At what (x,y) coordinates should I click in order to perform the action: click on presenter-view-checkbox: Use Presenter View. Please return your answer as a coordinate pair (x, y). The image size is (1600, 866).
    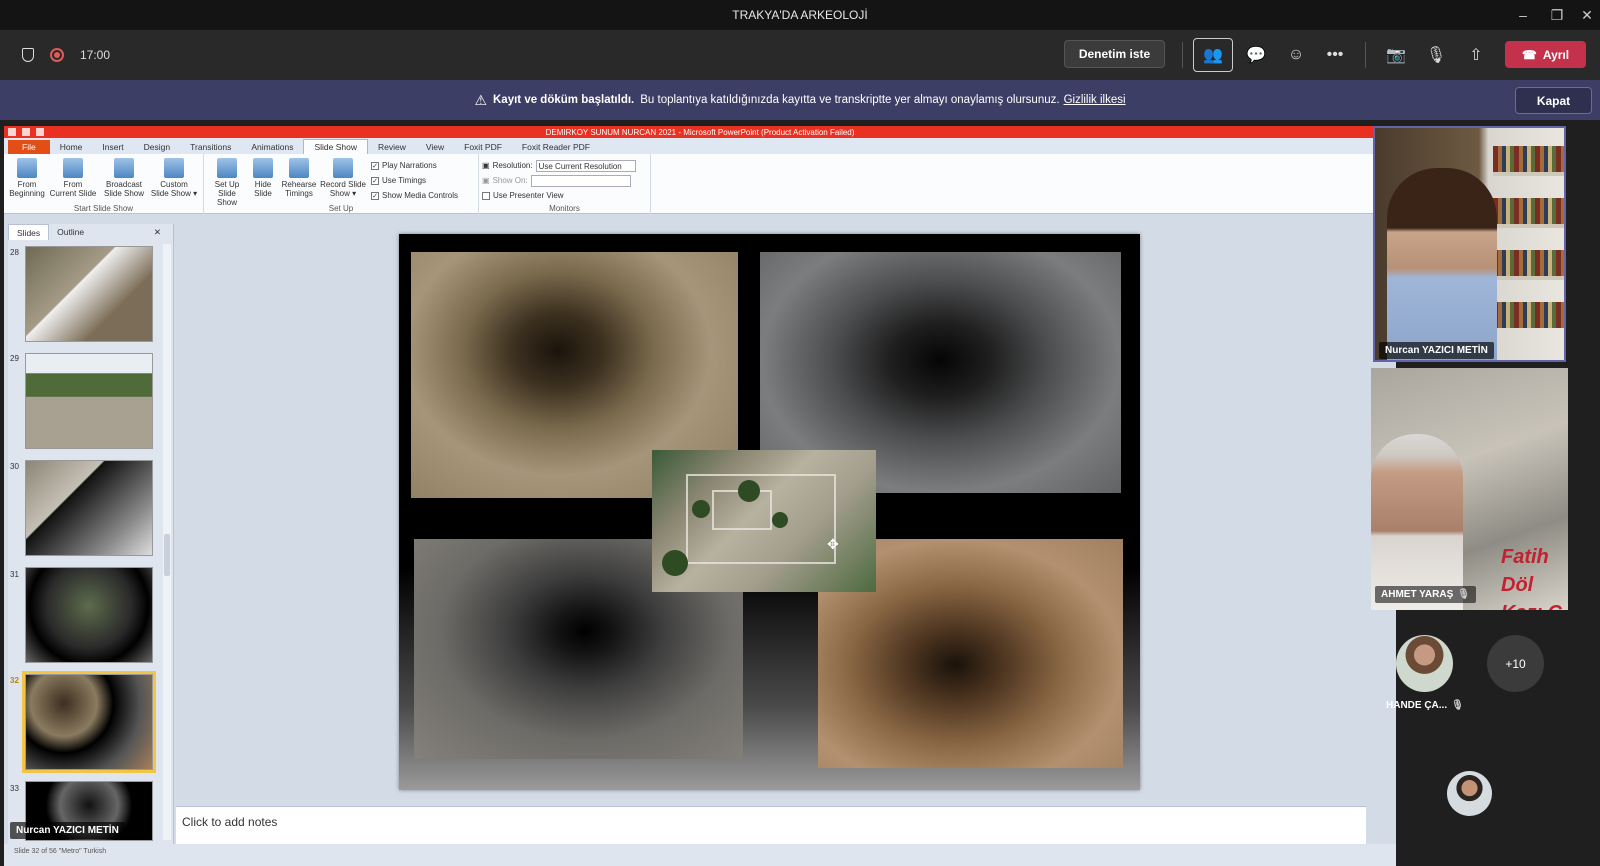
    Looking at the image, I should click on (523, 195).